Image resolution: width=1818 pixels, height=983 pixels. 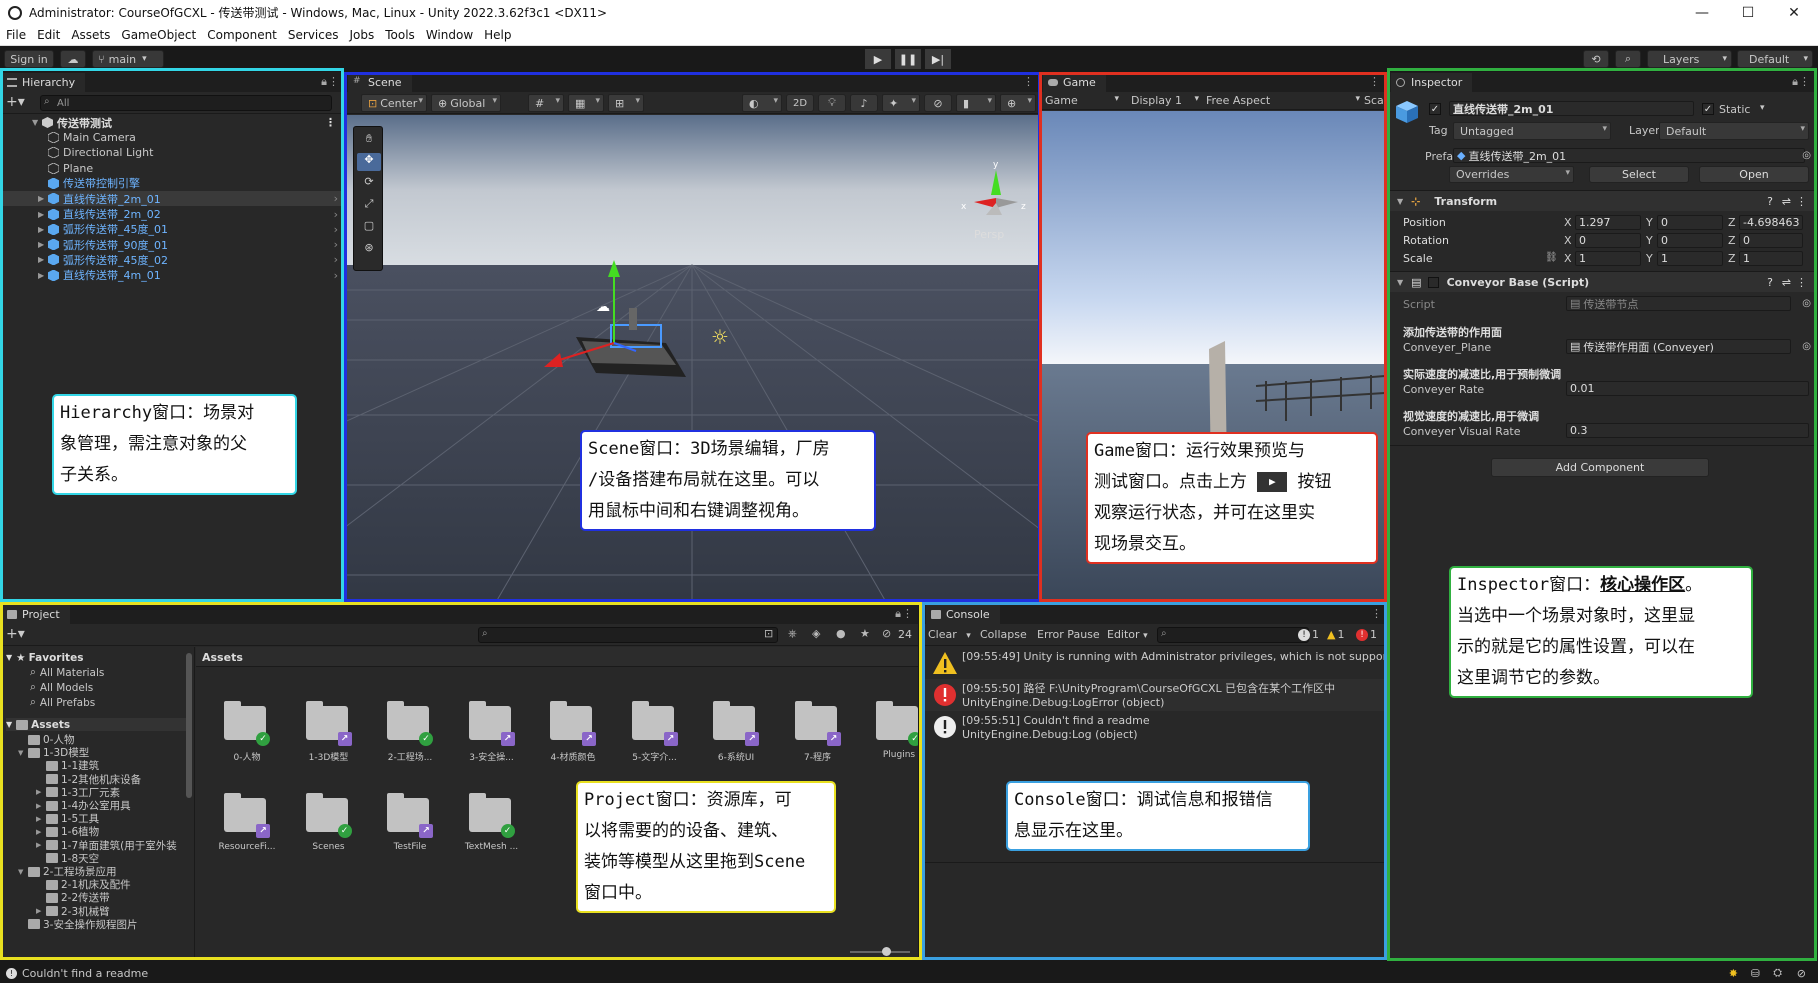 What do you see at coordinates (158, 35) in the screenshot?
I see `menu-gameobject: GameObject` at bounding box center [158, 35].